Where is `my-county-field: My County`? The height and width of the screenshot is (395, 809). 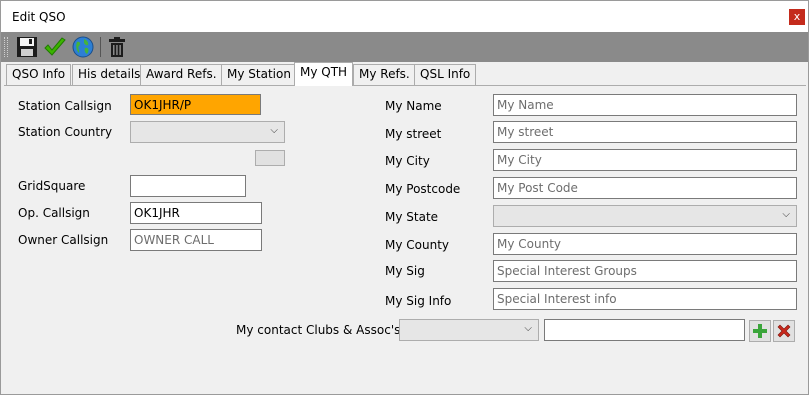
my-county-field: My County is located at coordinates (645, 244).